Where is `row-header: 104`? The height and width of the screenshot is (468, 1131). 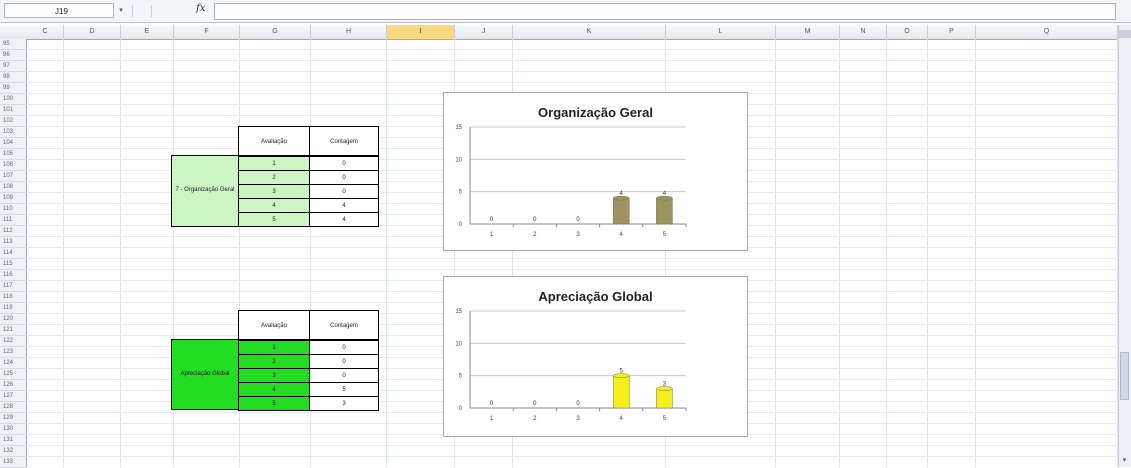
row-header: 104 is located at coordinates (13, 143).